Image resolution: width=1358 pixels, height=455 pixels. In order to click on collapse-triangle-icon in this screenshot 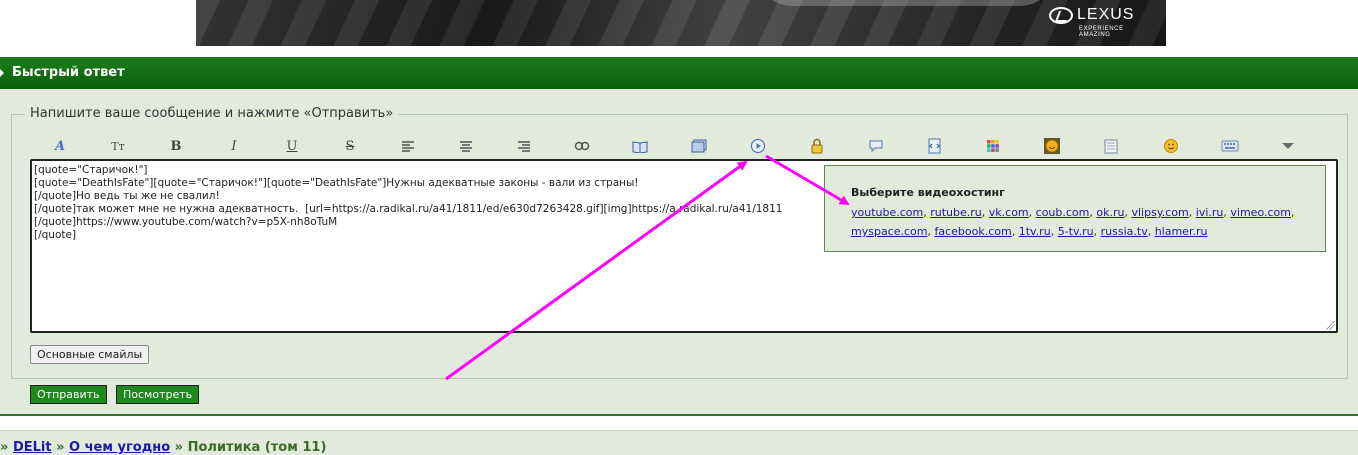, I will do `click(2, 73)`.